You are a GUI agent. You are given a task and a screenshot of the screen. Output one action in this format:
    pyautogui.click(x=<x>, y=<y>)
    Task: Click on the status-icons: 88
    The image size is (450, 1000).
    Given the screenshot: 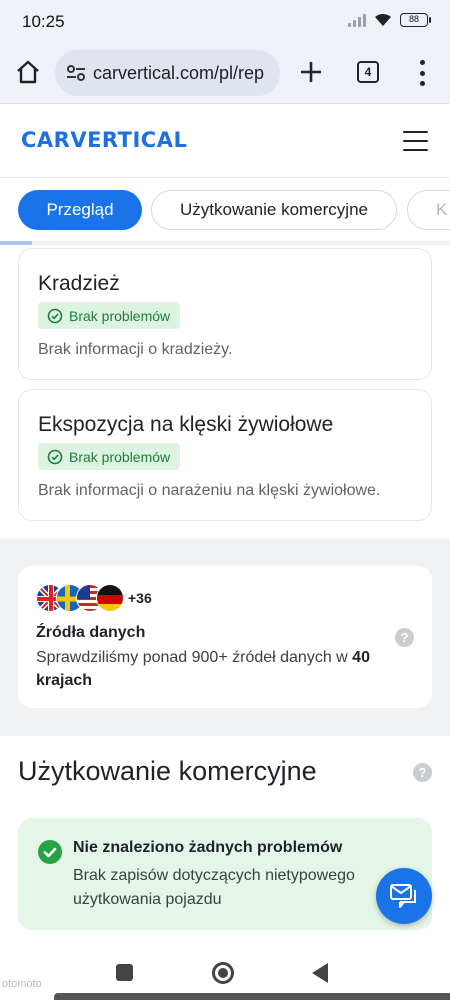 What is the action you would take?
    pyautogui.click(x=389, y=20)
    